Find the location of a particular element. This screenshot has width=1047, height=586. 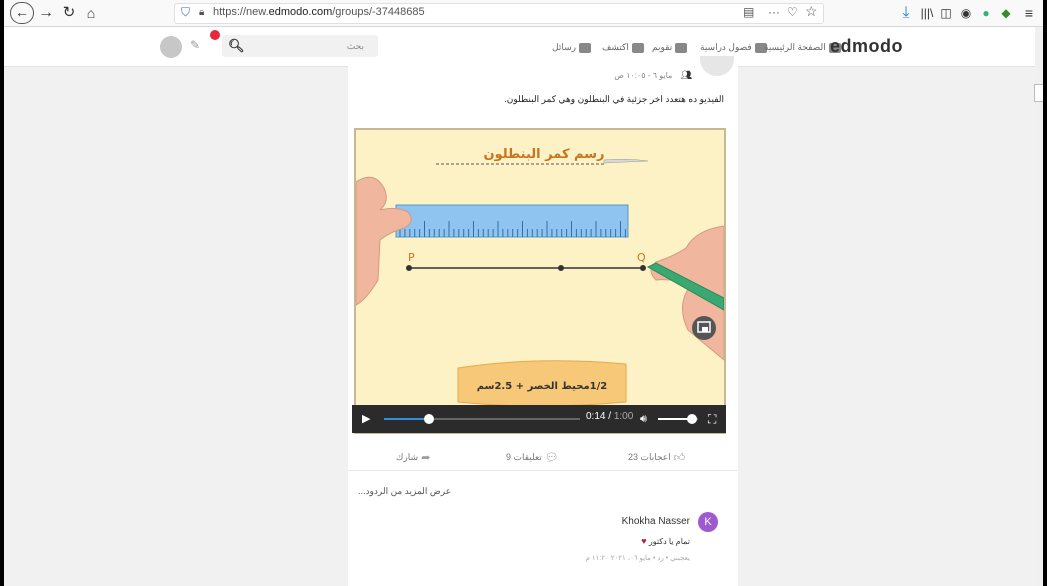

video-title: رسم كمر البنطلون is located at coordinates (543, 154).